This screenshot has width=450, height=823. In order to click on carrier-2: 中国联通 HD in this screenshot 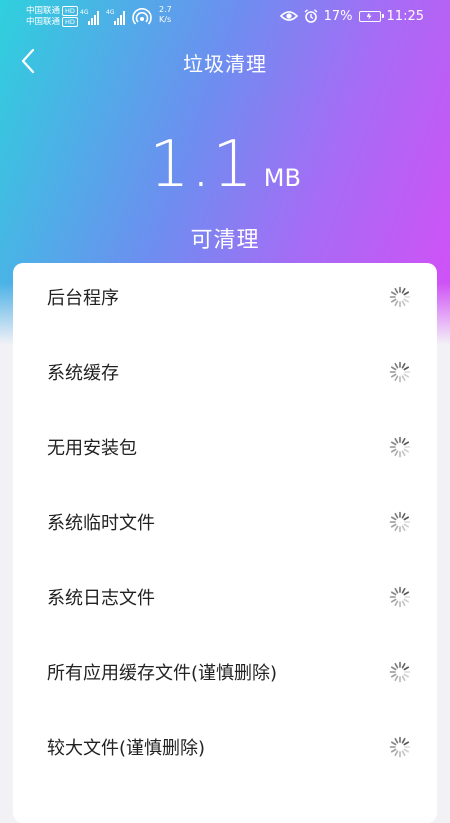, I will do `click(52, 22)`.